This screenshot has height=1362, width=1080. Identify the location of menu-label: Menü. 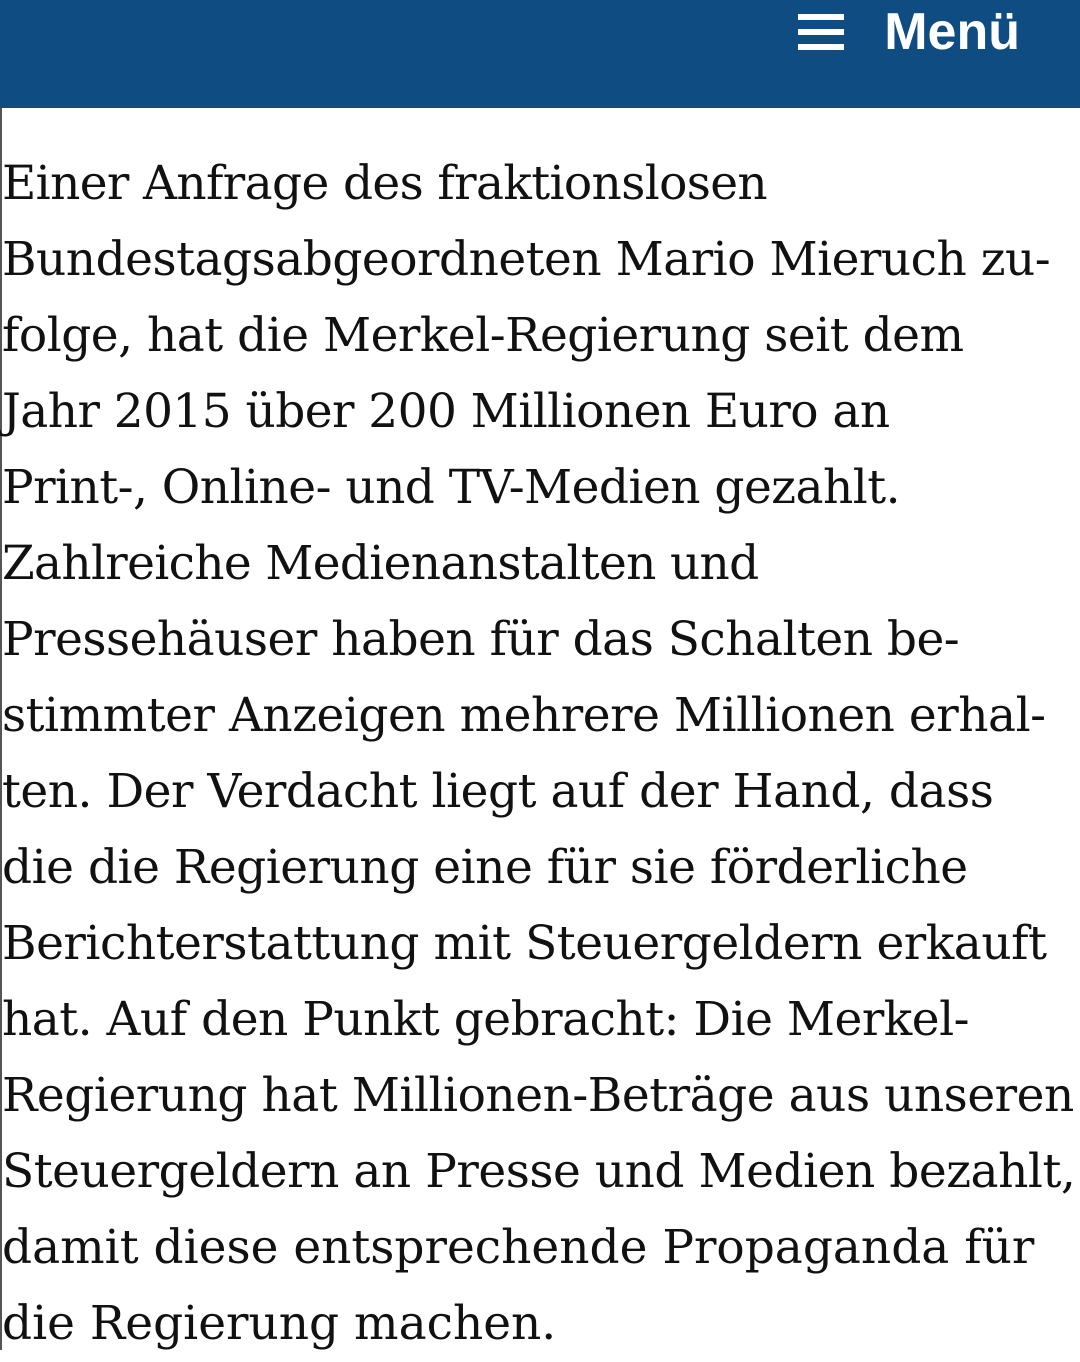
(952, 32).